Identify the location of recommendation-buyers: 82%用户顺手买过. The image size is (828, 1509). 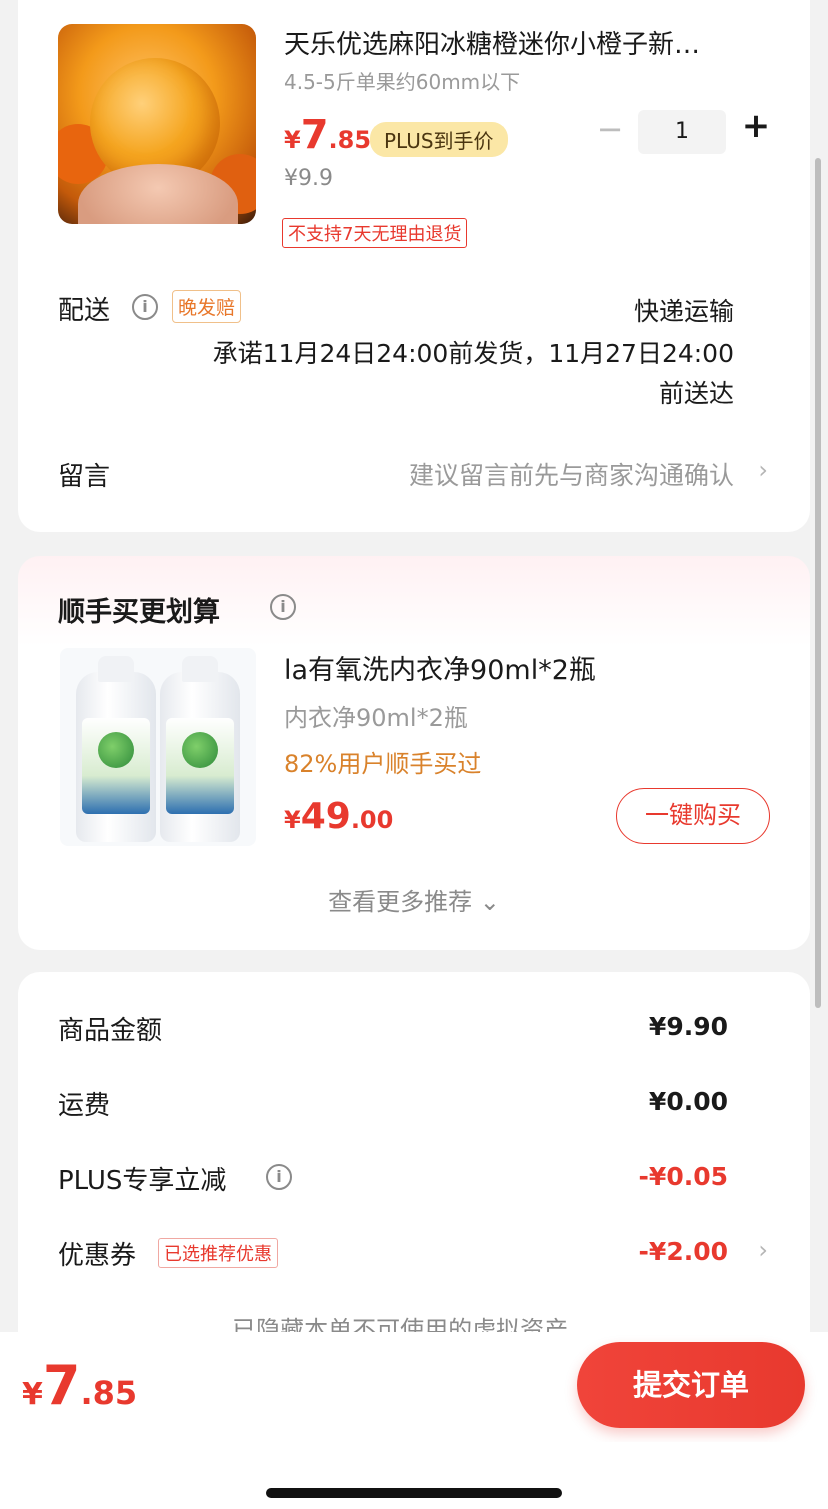
(383, 764).